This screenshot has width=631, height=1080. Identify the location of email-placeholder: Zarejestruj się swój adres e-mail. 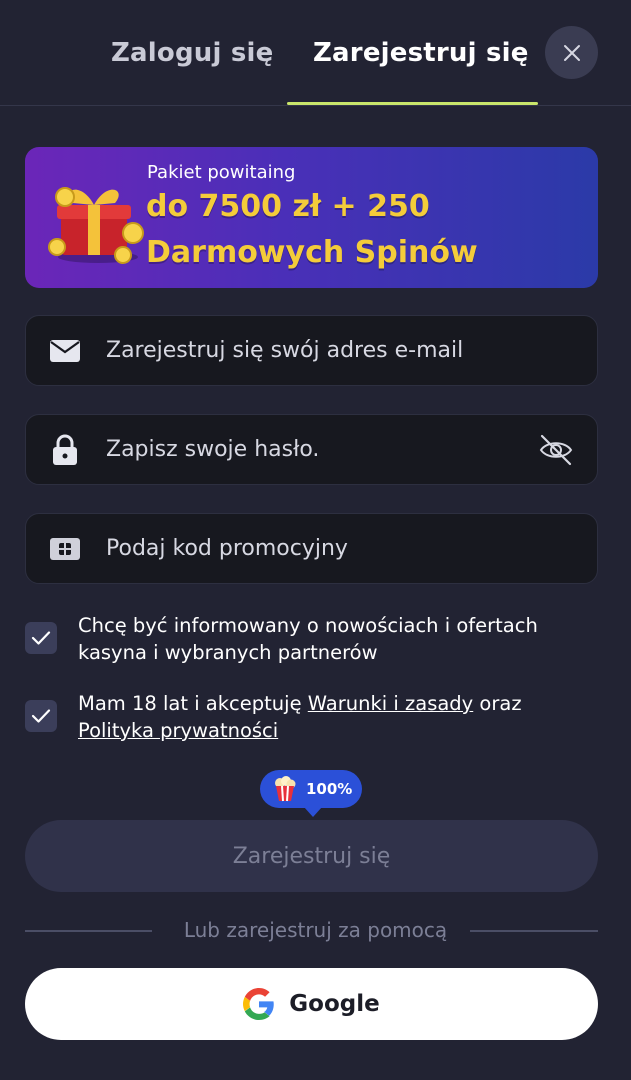
(285, 350).